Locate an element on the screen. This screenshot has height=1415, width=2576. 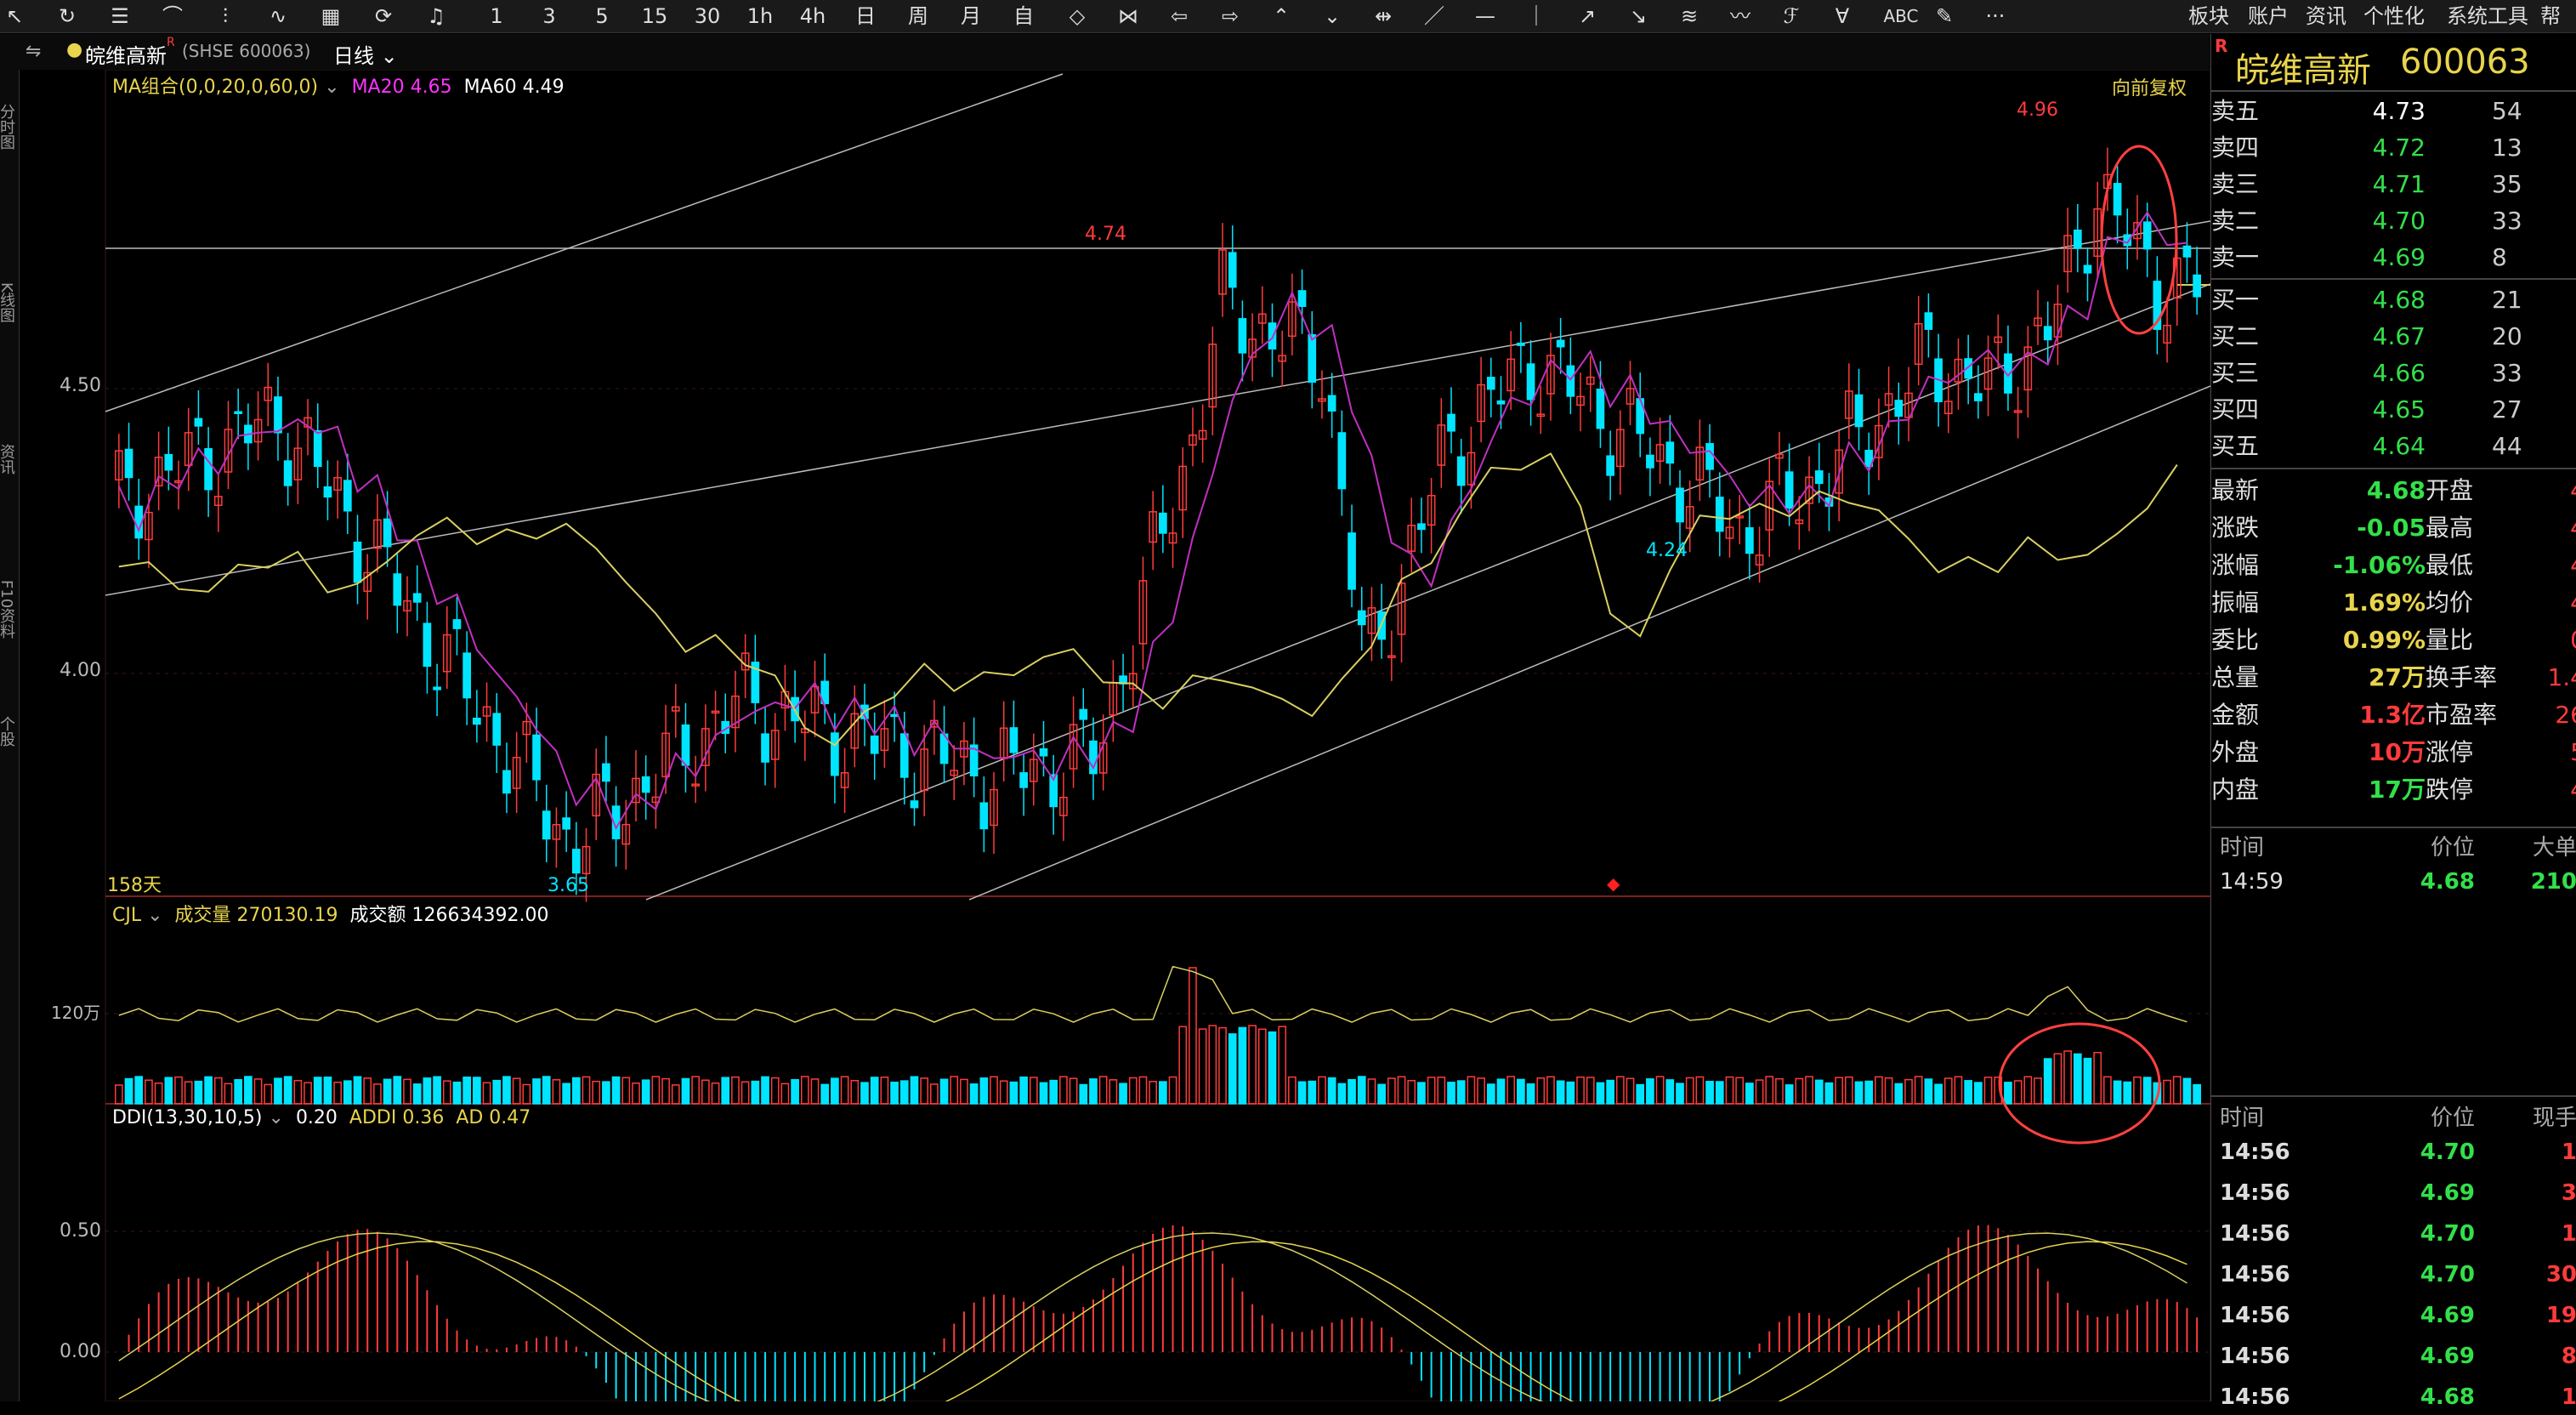
up-icon: ⌃ is located at coordinates (1282, 16).